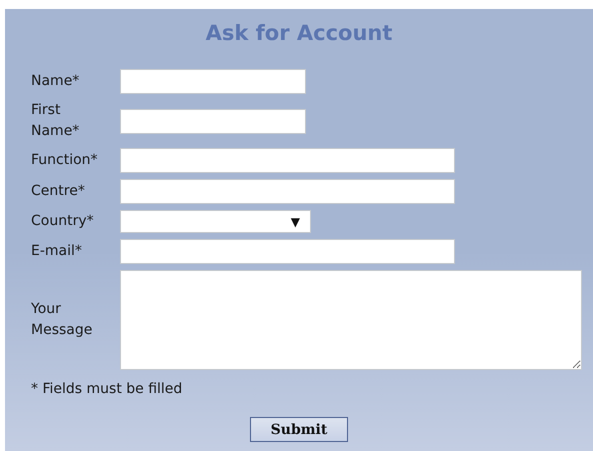 The height and width of the screenshot is (451, 593). I want to click on field-label: Name*, so click(55, 81).